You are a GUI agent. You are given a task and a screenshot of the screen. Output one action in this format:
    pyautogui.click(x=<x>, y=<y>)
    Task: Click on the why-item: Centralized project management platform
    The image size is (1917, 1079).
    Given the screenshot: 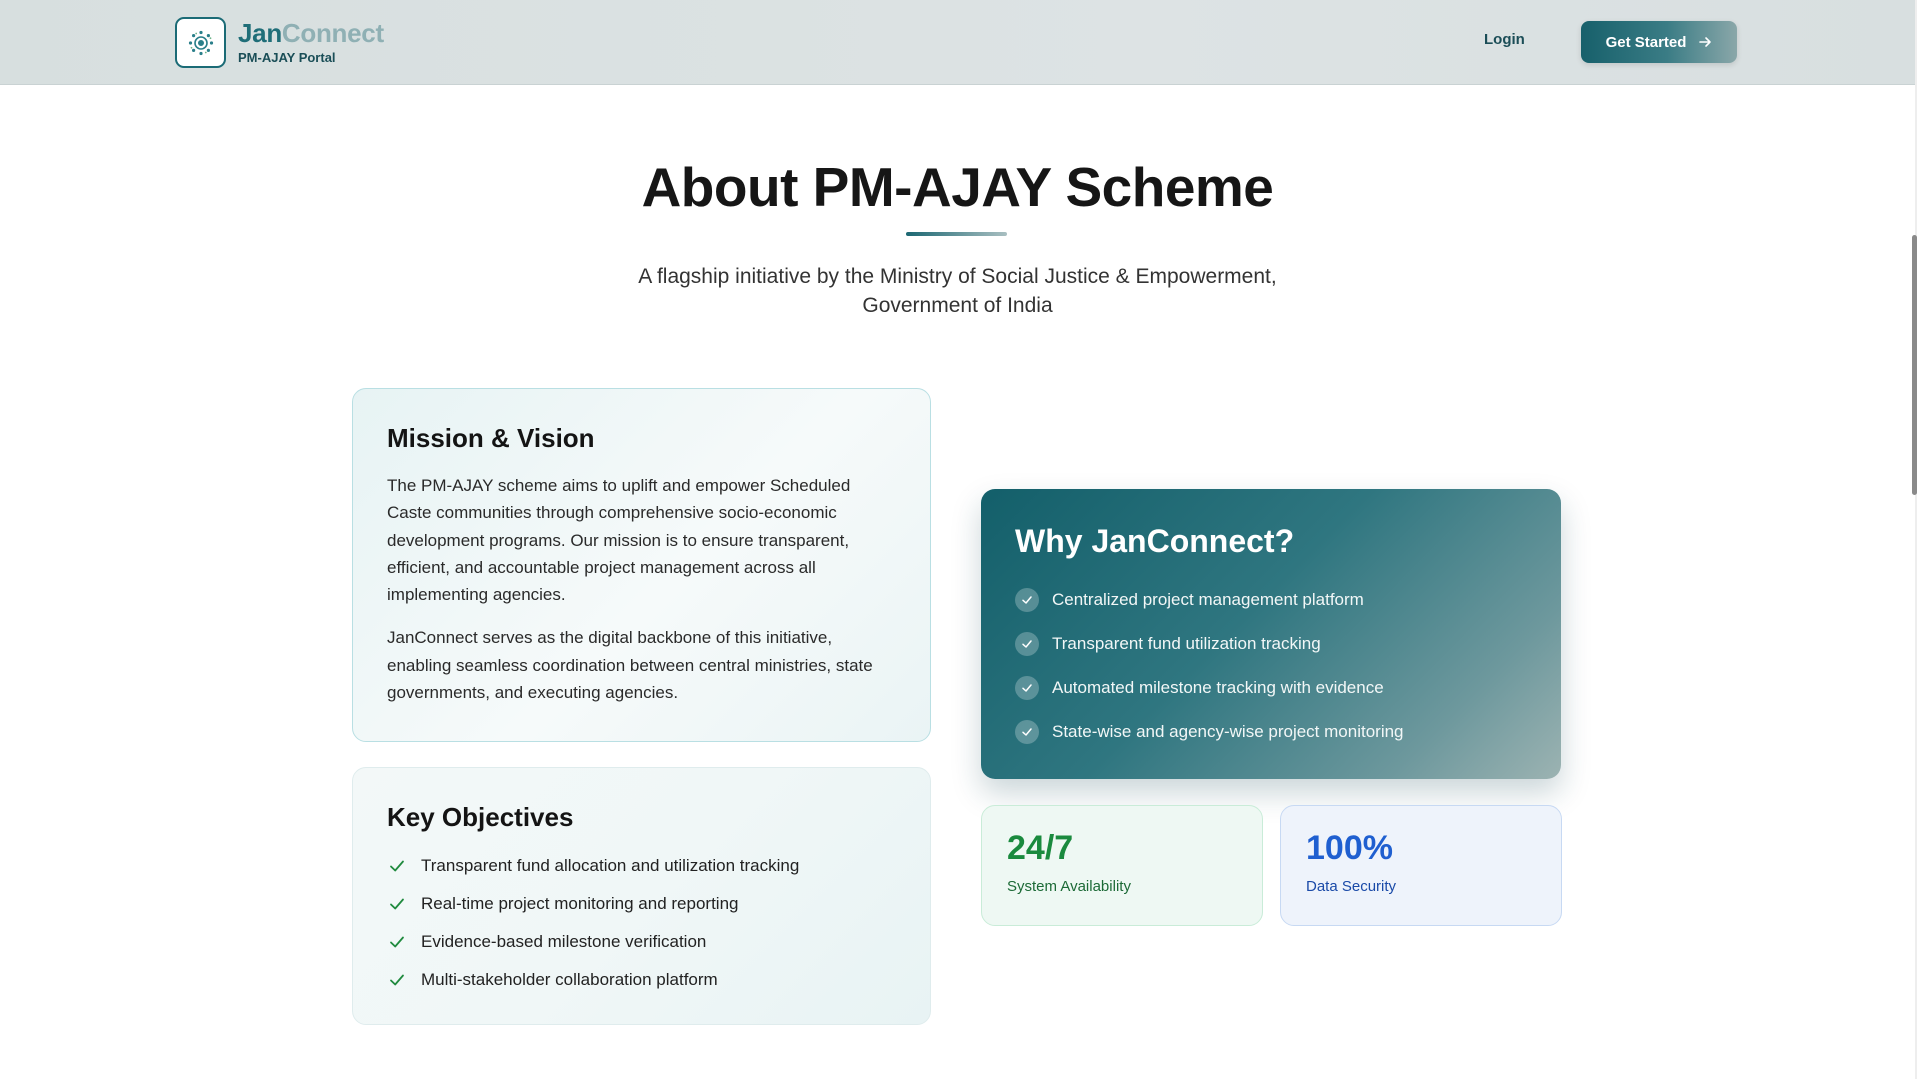 What is the action you would take?
    pyautogui.click(x=1271, y=600)
    